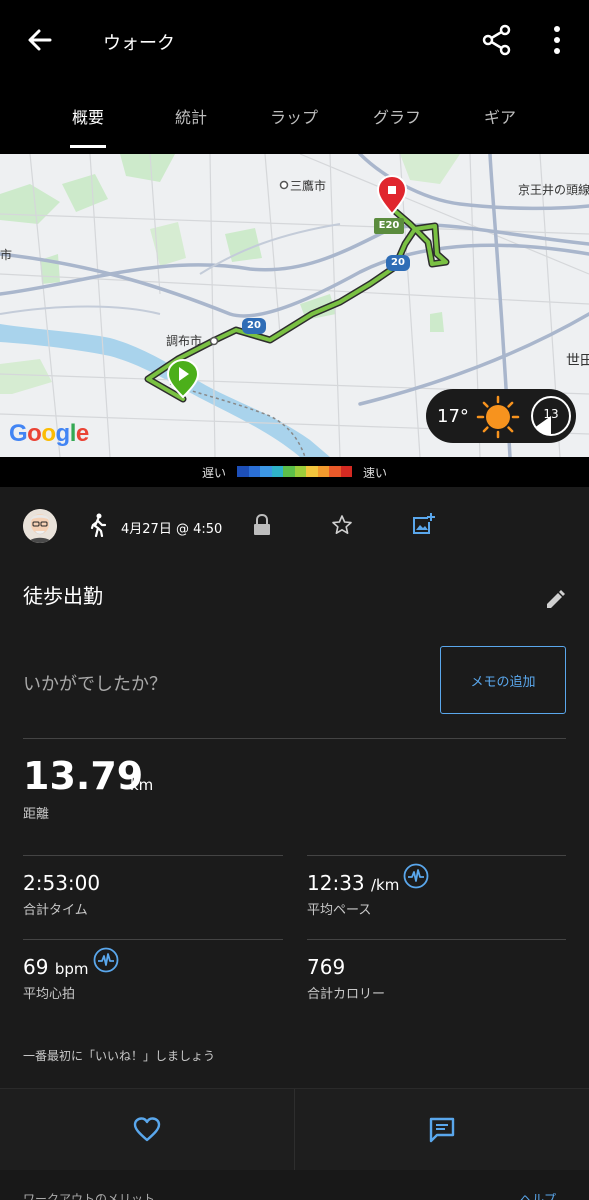 The image size is (589, 1200). What do you see at coordinates (88, 146) in the screenshot?
I see `active-tab-indicator` at bounding box center [88, 146].